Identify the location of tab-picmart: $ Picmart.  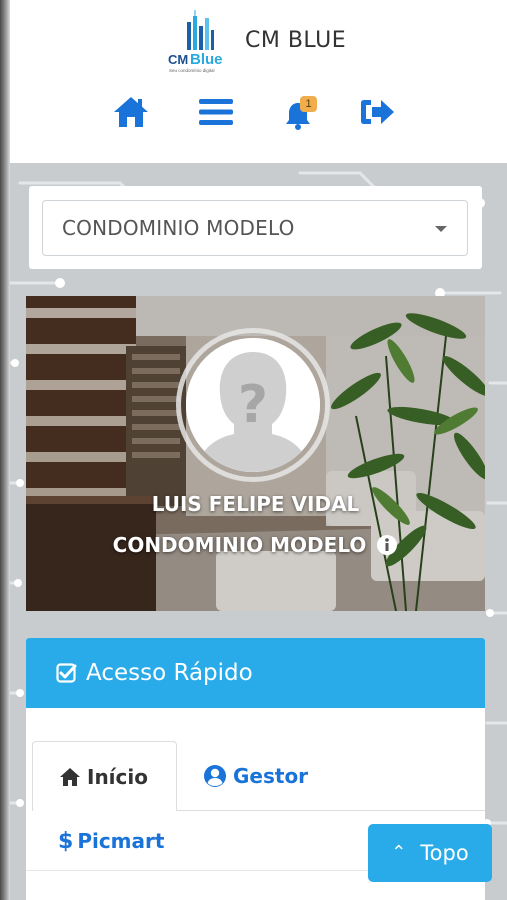
(111, 841).